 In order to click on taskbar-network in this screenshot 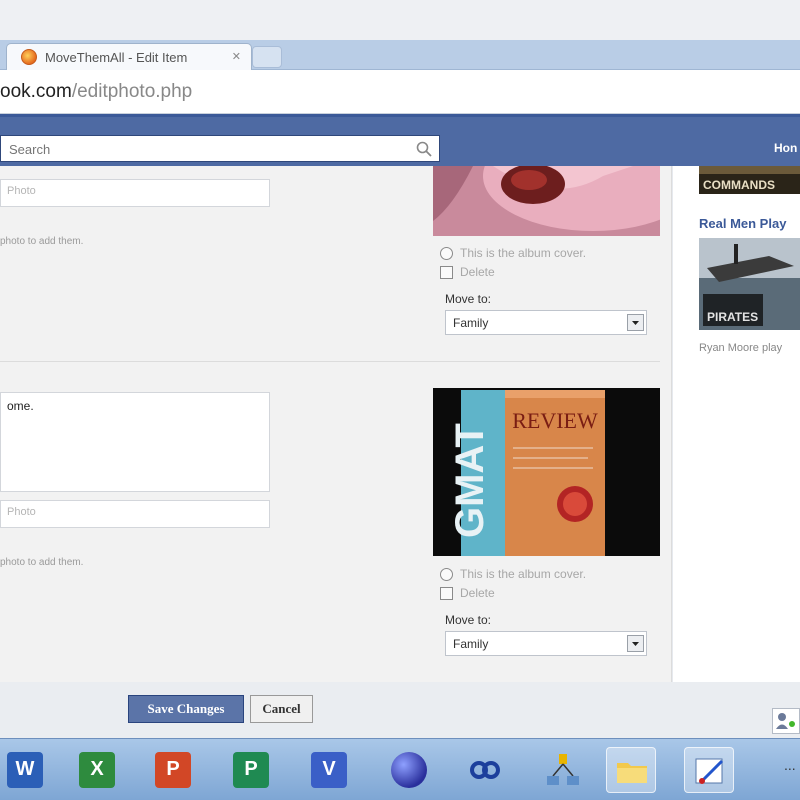, I will do `click(563, 770)`.